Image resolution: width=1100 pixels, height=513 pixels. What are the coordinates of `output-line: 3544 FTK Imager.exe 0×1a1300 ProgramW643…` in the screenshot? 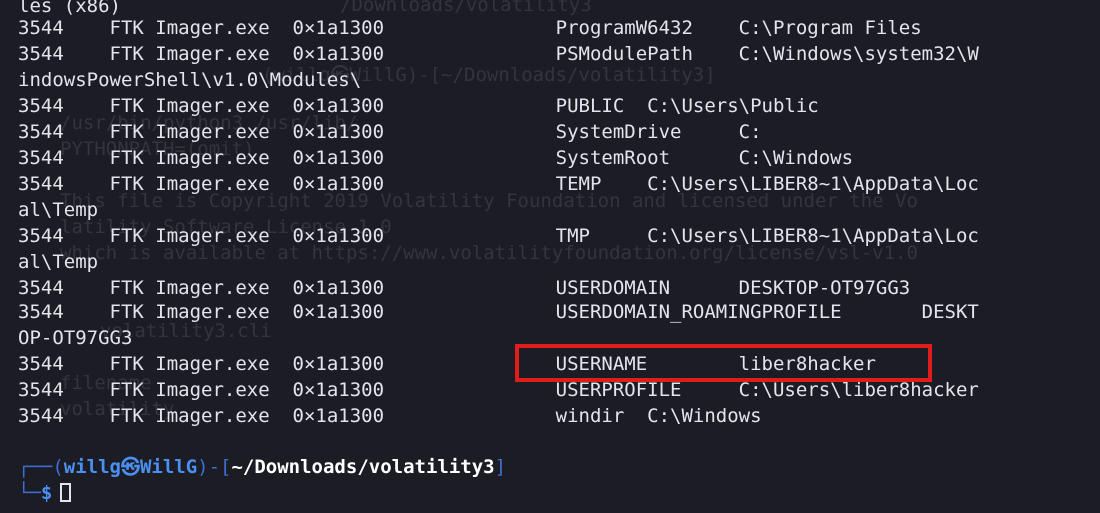 It's located at (470, 28).